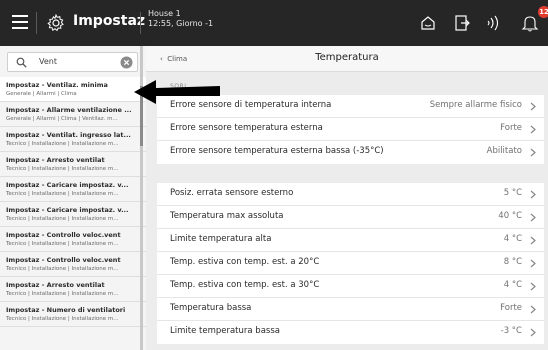  What do you see at coordinates (350, 129) in the screenshot?
I see `setting-row: Errore sensore temperatura esterna Forte` at bounding box center [350, 129].